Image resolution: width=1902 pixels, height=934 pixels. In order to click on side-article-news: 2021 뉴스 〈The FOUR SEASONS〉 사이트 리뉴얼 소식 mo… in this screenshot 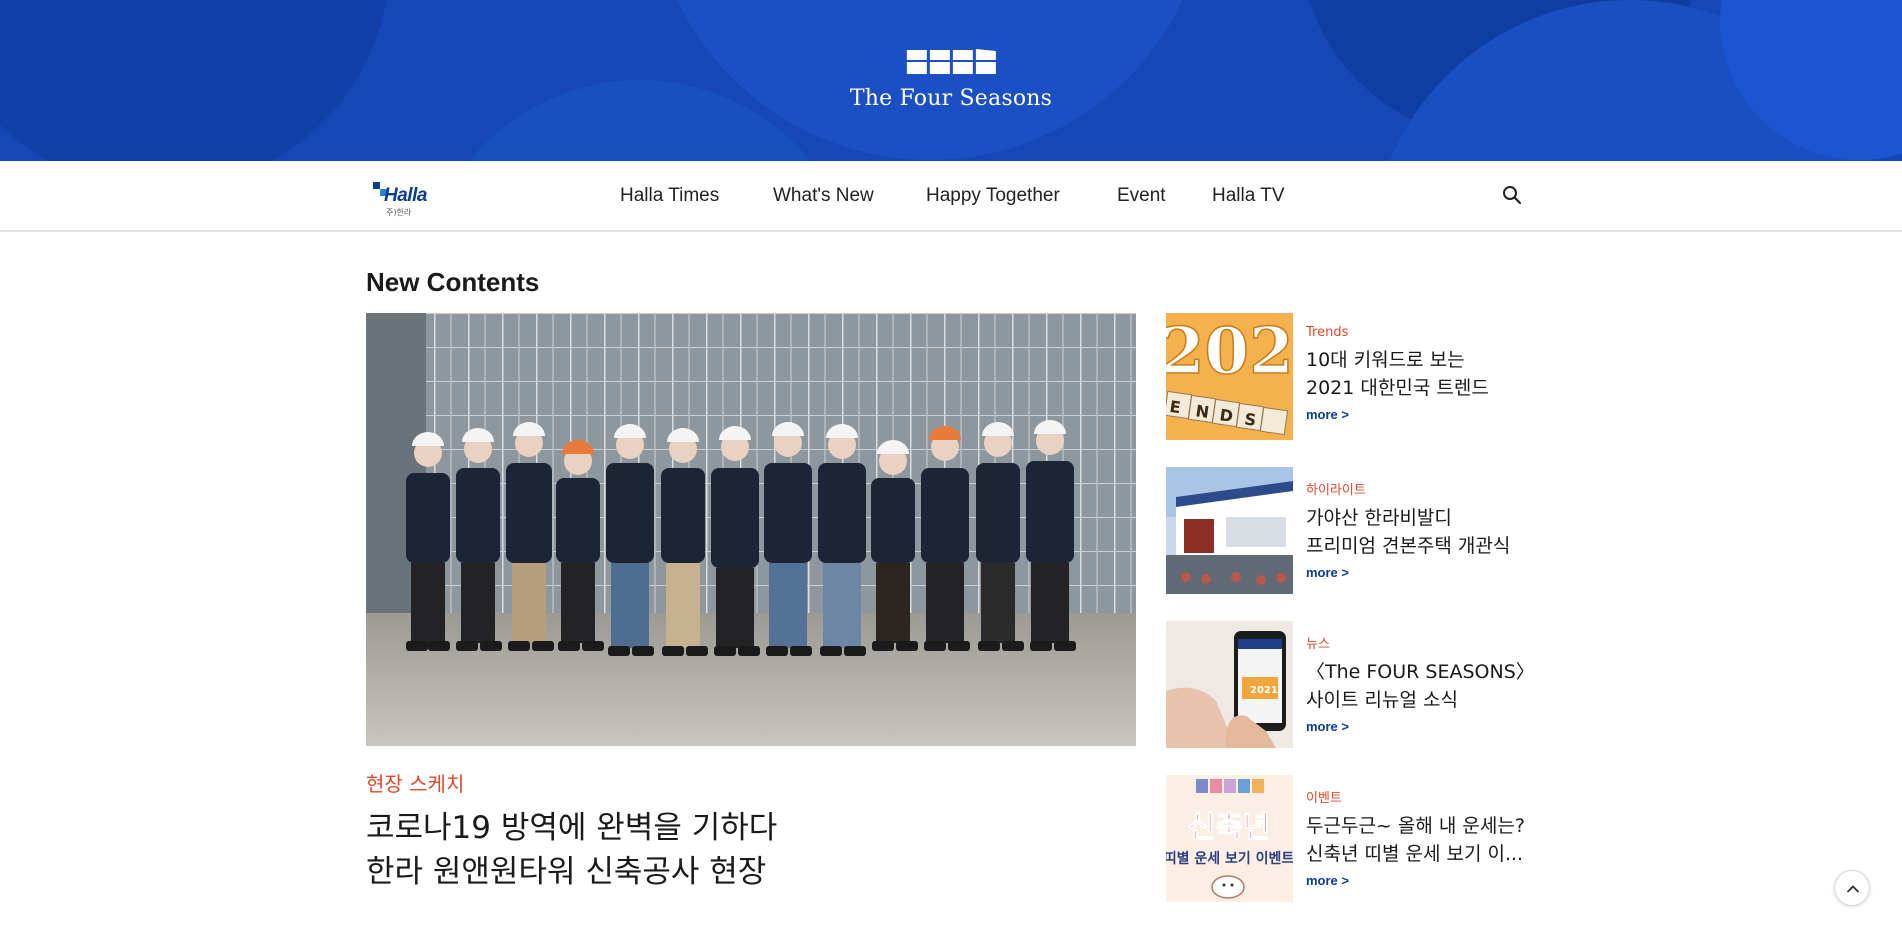, I will do `click(1356, 684)`.